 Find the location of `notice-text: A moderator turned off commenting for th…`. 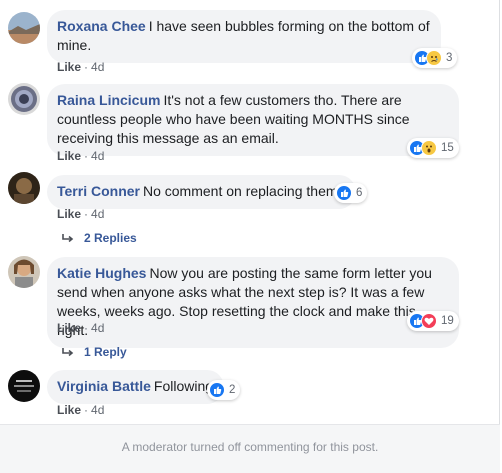

notice-text: A moderator turned off commenting for th… is located at coordinates (250, 447).